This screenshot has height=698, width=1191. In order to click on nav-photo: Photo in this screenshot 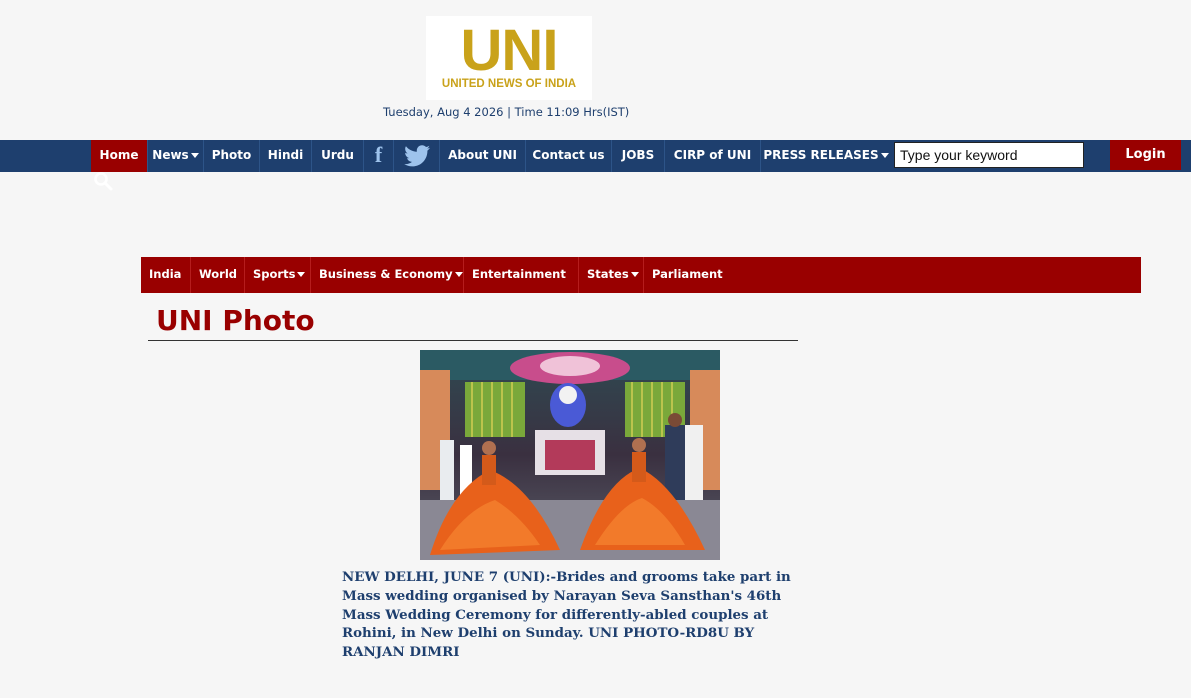, I will do `click(232, 156)`.